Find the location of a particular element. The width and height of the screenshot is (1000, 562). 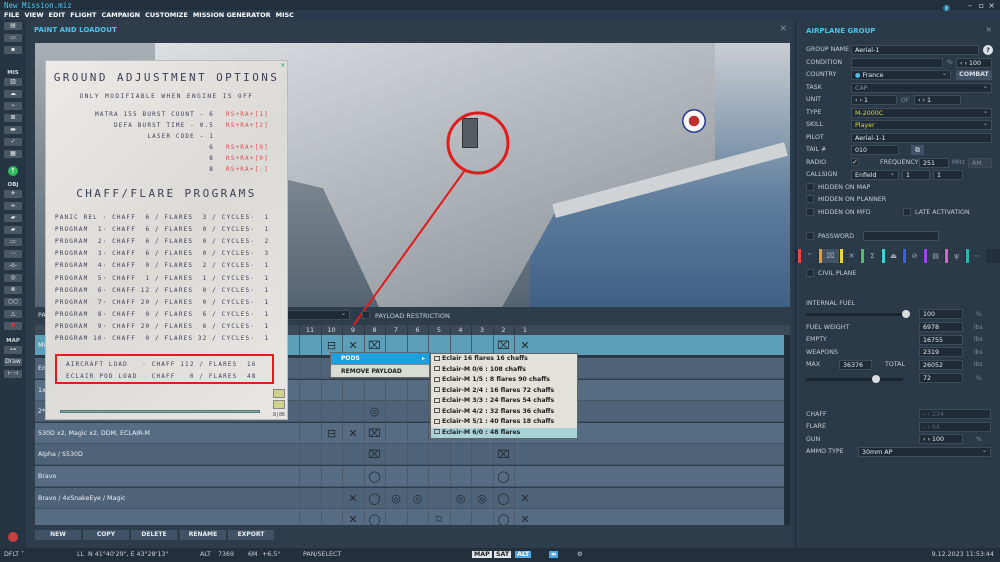

station-cell: ⊟ is located at coordinates (331, 433).